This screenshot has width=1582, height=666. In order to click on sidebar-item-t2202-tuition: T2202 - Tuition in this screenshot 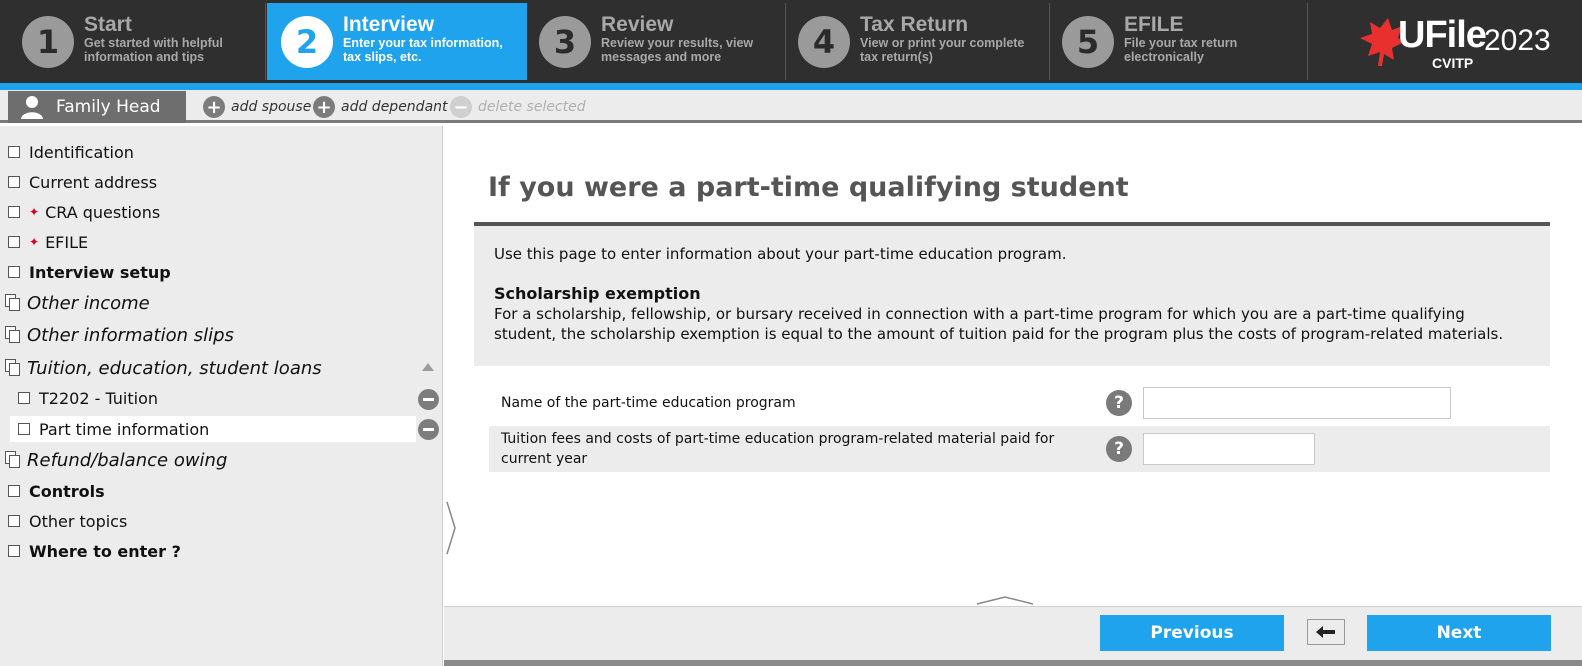, I will do `click(88, 398)`.